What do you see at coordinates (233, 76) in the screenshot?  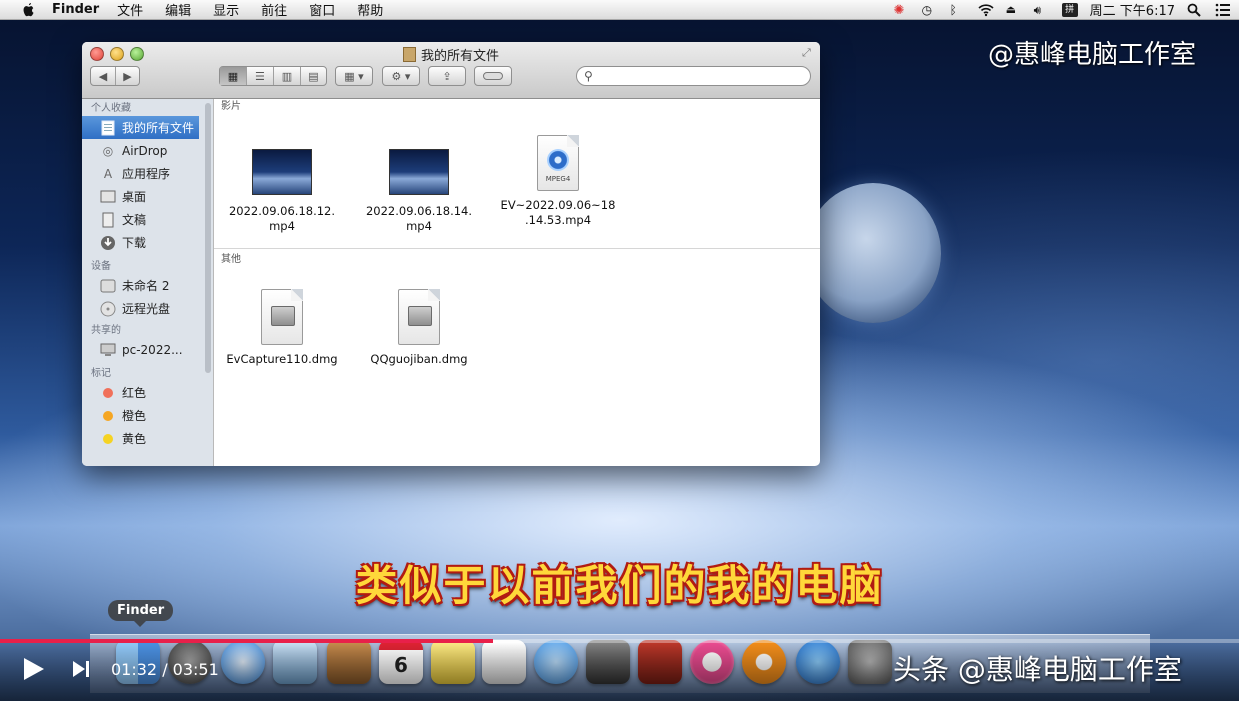 I see `icon-view-icon: ▦` at bounding box center [233, 76].